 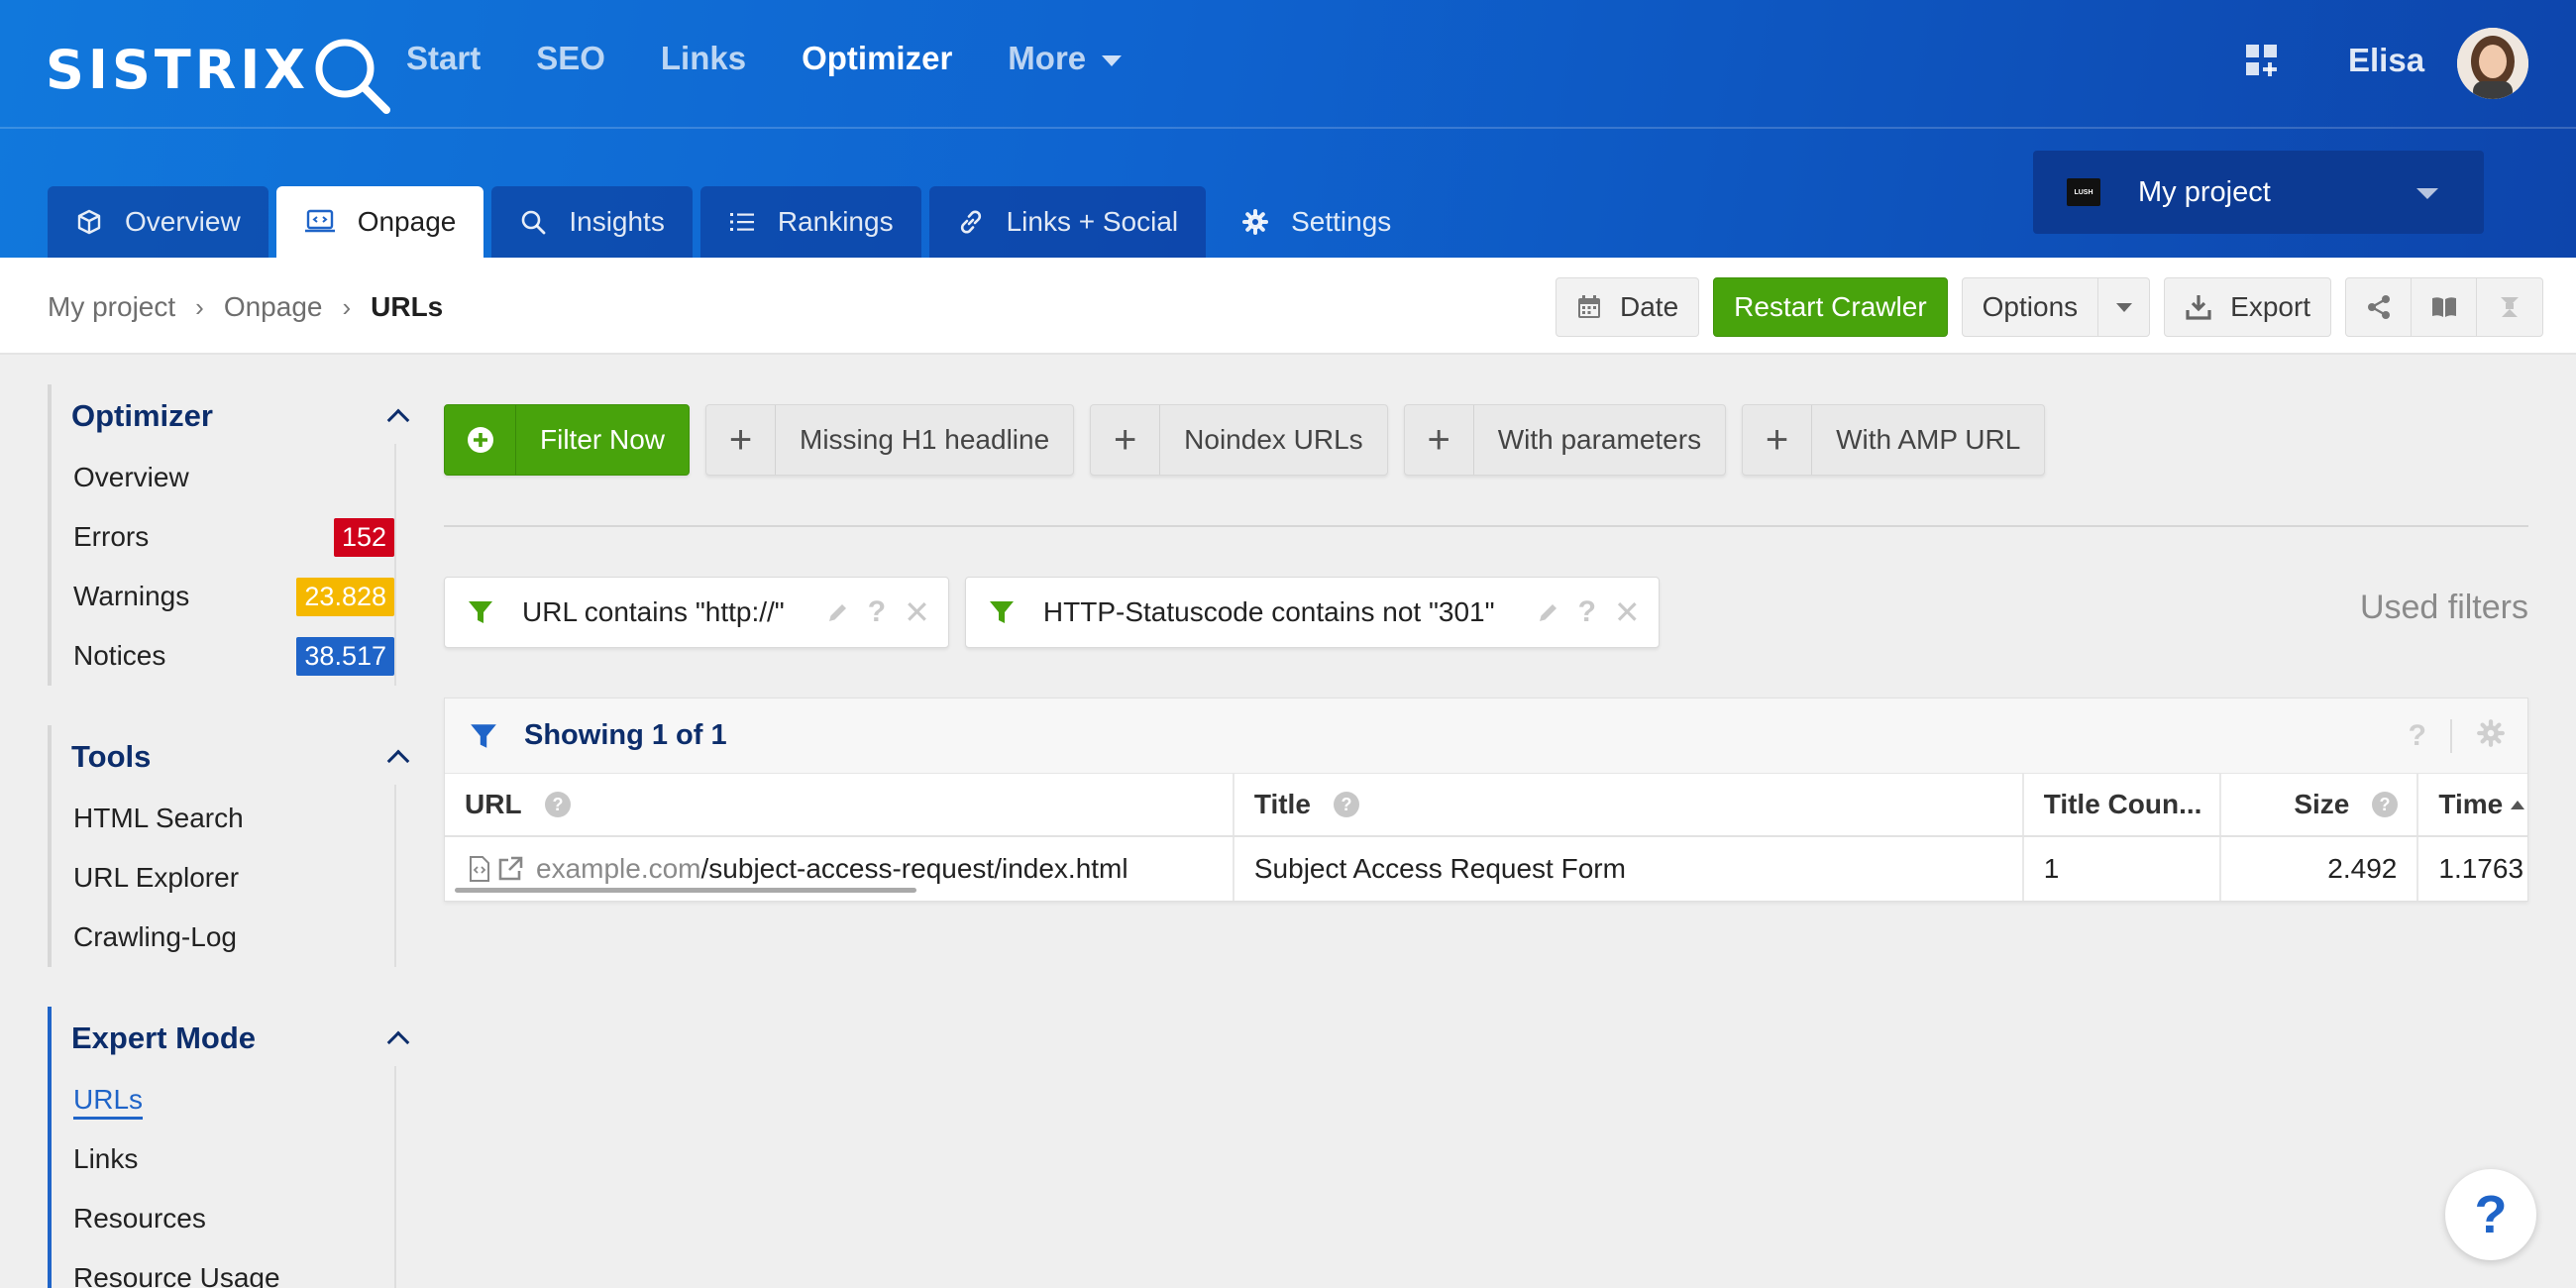 I want to click on sidebar-title-expert-mode: Expert Mode, so click(x=231, y=1038).